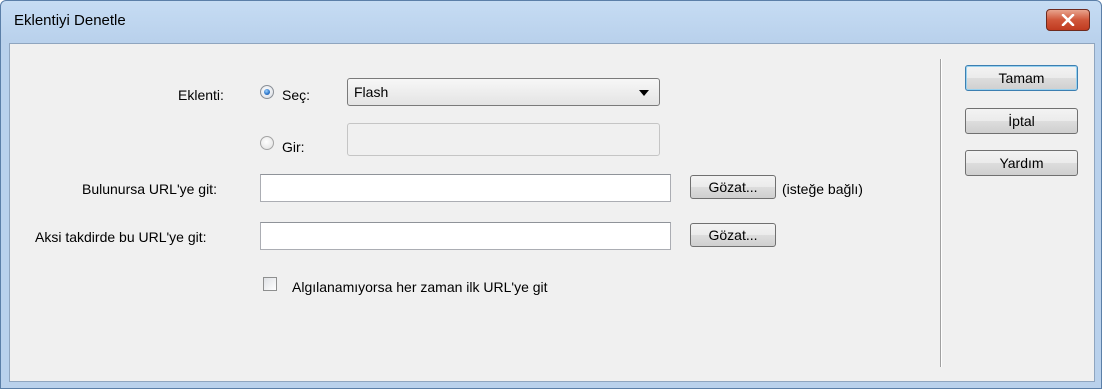 This screenshot has width=1102, height=389. I want to click on always-first-url-label: Algılanamıyorsa her zaman ilk URL'ye git, so click(420, 287).